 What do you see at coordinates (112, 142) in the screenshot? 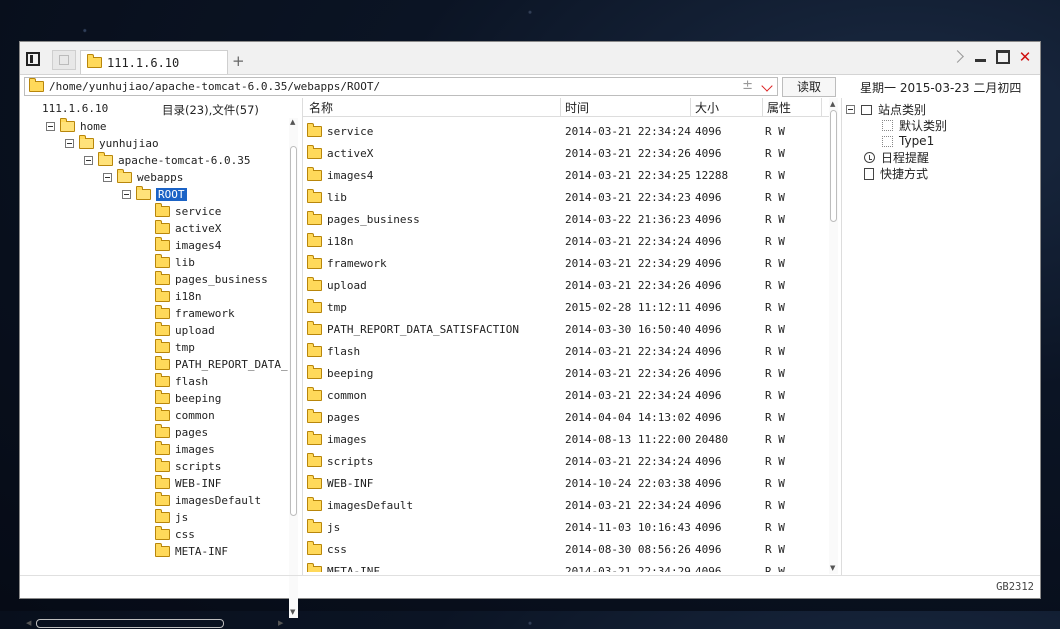
I see `tree-node: yunhujiao` at bounding box center [112, 142].